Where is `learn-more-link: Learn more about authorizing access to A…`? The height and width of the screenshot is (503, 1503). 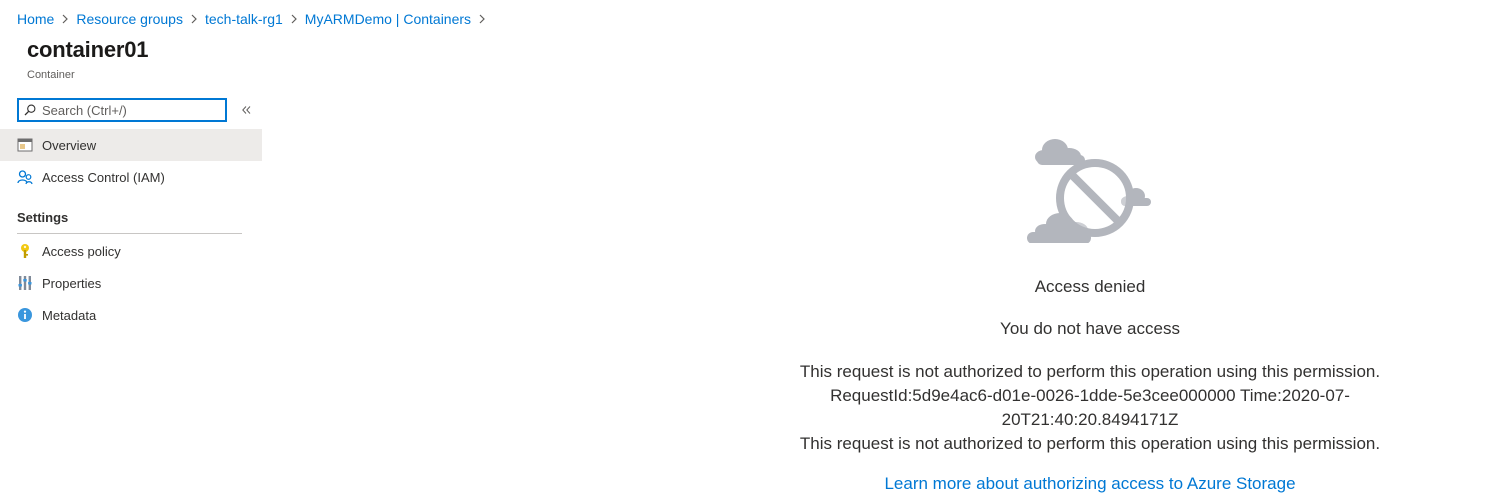
learn-more-link: Learn more about authorizing access to A… is located at coordinates (1090, 484).